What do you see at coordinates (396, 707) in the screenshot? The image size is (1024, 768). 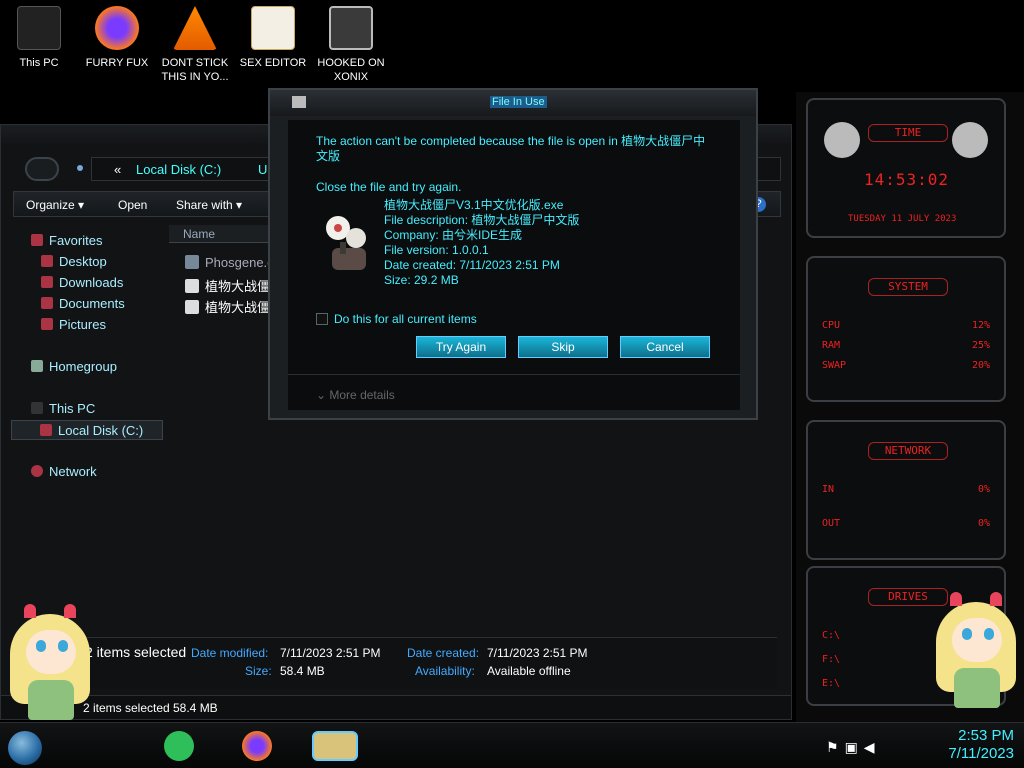 I see `status-bar: 2 items selected 58.4 MB` at bounding box center [396, 707].